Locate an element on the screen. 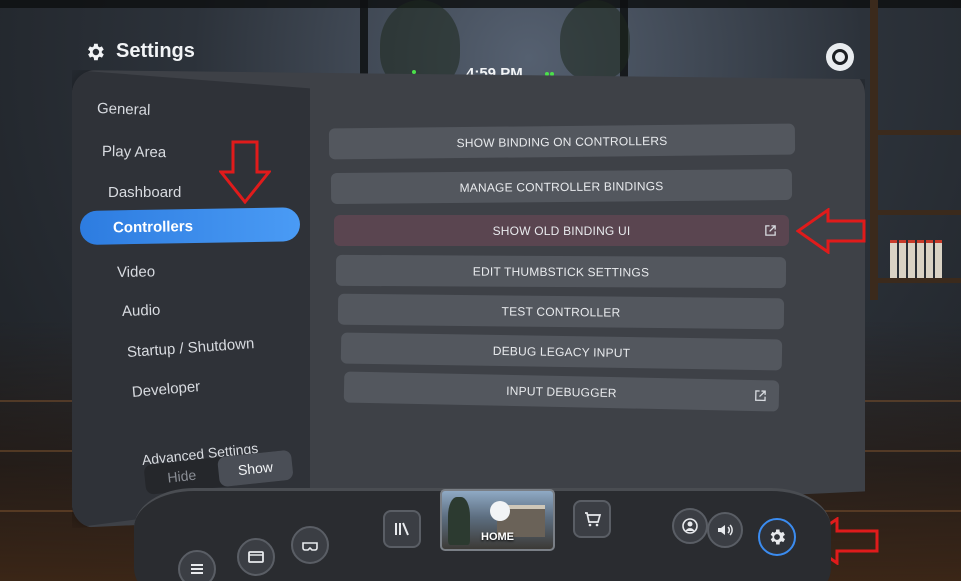 The image size is (961, 581). home-label: HOME is located at coordinates (497, 537).